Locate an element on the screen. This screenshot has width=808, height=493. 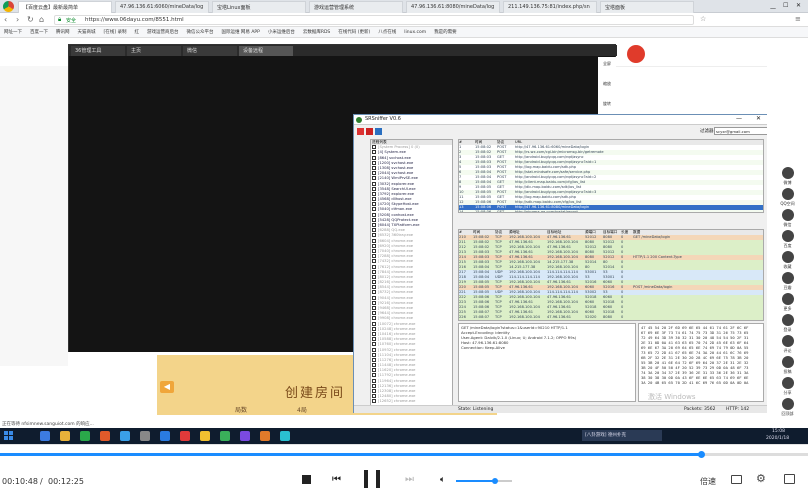
bookmark-item: [在线] 录制 is located at coordinates (115, 32).